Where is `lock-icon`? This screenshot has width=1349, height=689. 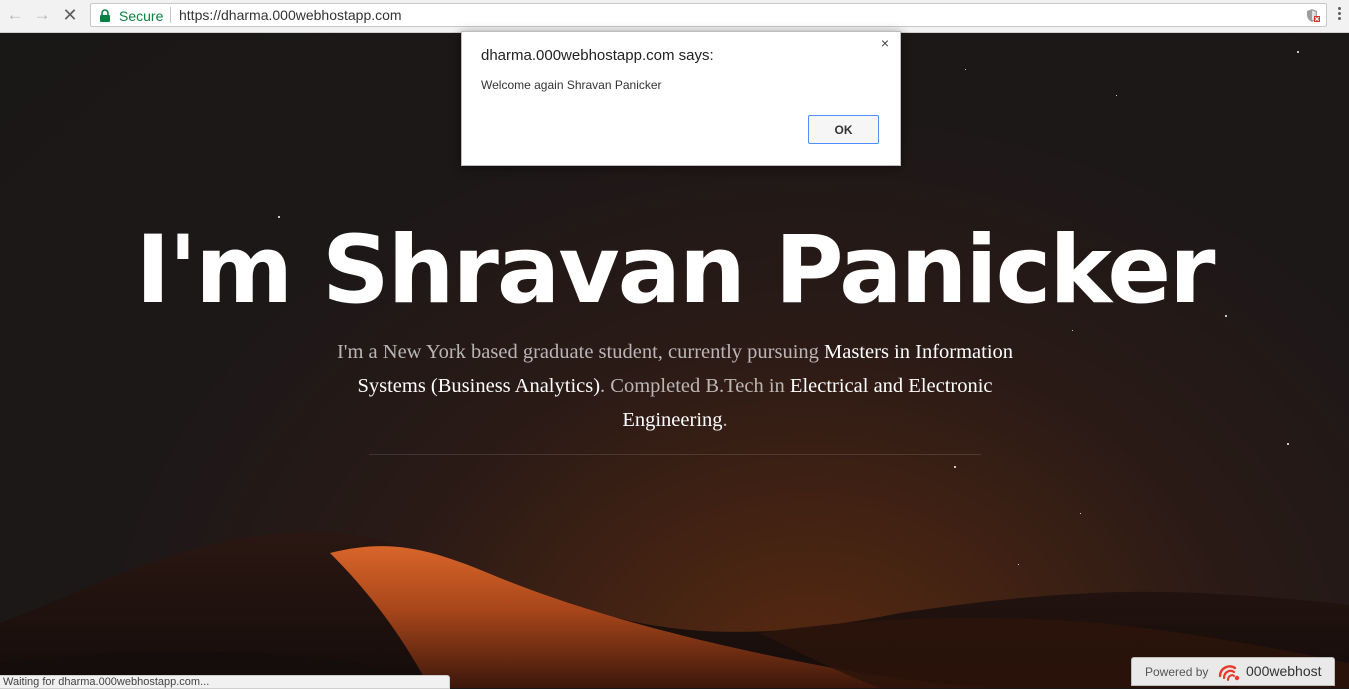 lock-icon is located at coordinates (105, 15).